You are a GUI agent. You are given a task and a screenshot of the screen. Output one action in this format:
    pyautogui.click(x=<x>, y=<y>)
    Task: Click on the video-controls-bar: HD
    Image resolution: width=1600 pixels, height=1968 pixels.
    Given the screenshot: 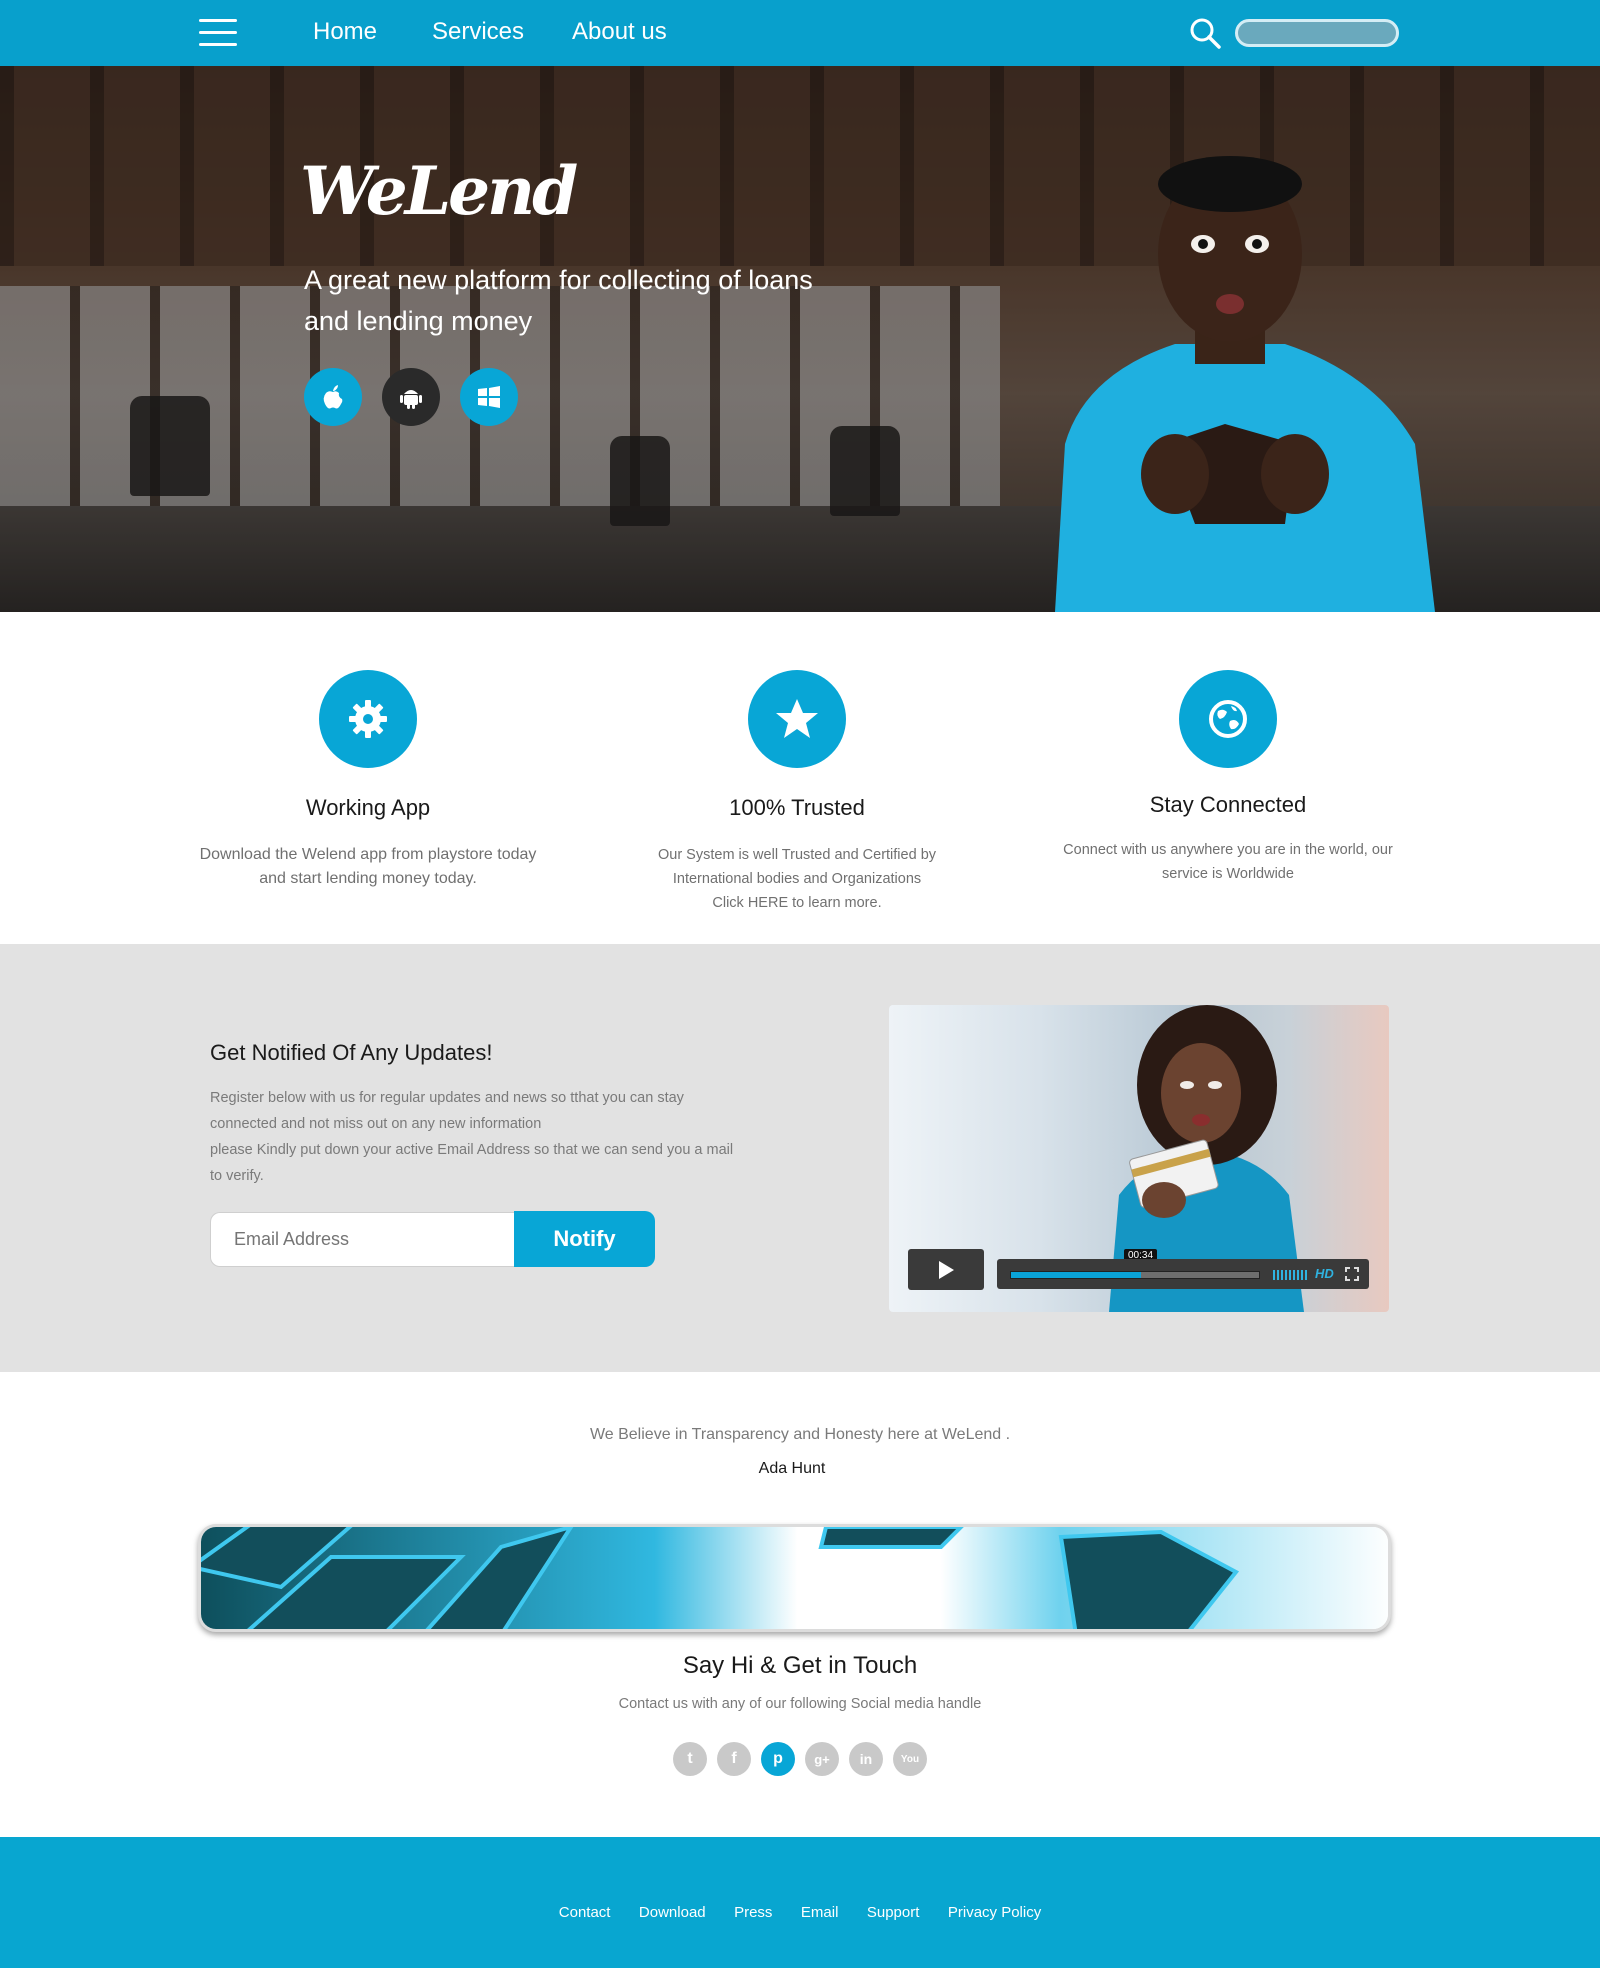 What is the action you would take?
    pyautogui.click(x=1183, y=1274)
    